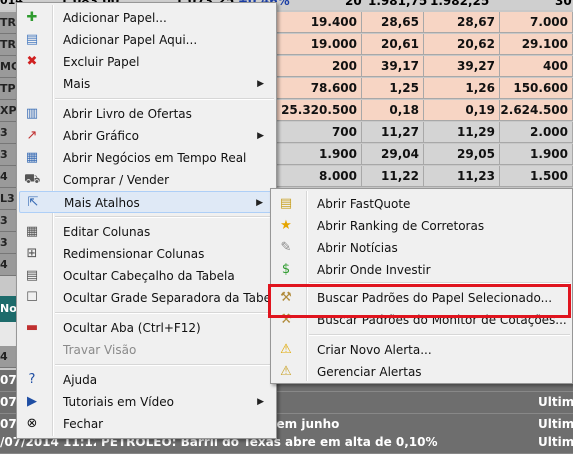 This screenshot has height=454, width=573. What do you see at coordinates (134, 254) in the screenshot?
I see `menu-item-label: Redimensionar Colunas` at bounding box center [134, 254].